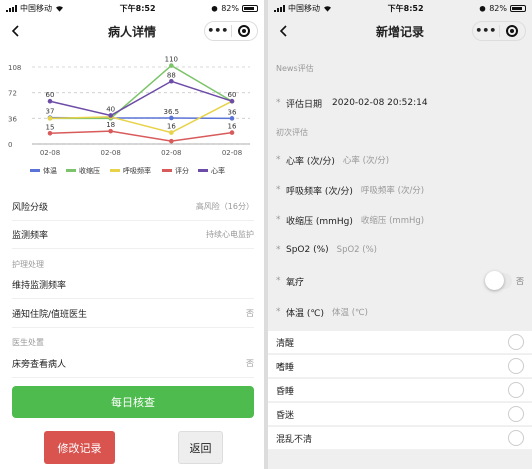 Image resolution: width=532 pixels, height=469 pixels. I want to click on consciousness-option: 昏睡, so click(400, 390).